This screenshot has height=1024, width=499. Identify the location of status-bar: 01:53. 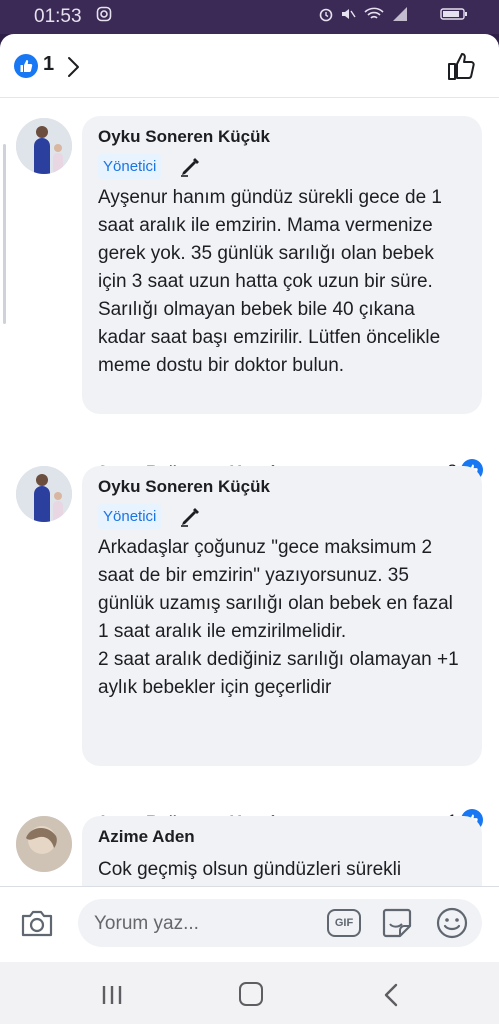
(249, 17).